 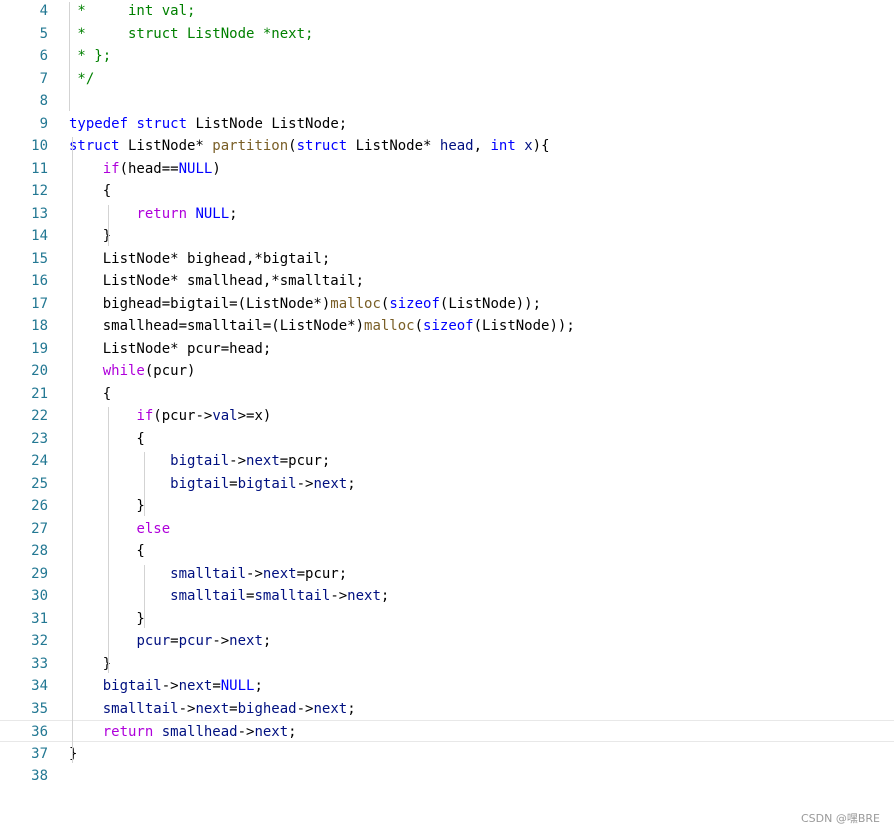 What do you see at coordinates (145, 416) in the screenshot?
I see `code-token: if` at bounding box center [145, 416].